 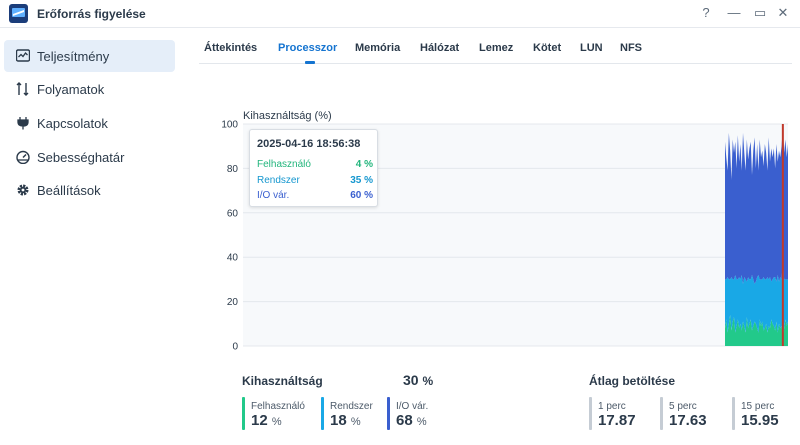 What do you see at coordinates (361, 180) in the screenshot?
I see `tooltip-row-value: 35 %` at bounding box center [361, 180].